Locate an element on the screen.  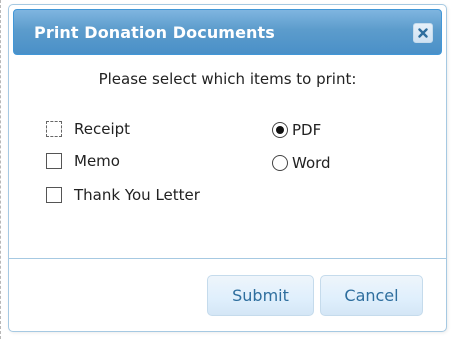
radio-selected-dot is located at coordinates (280, 130).